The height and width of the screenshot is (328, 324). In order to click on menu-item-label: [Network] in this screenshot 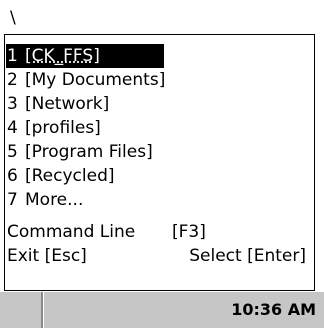, I will do `click(67, 104)`.